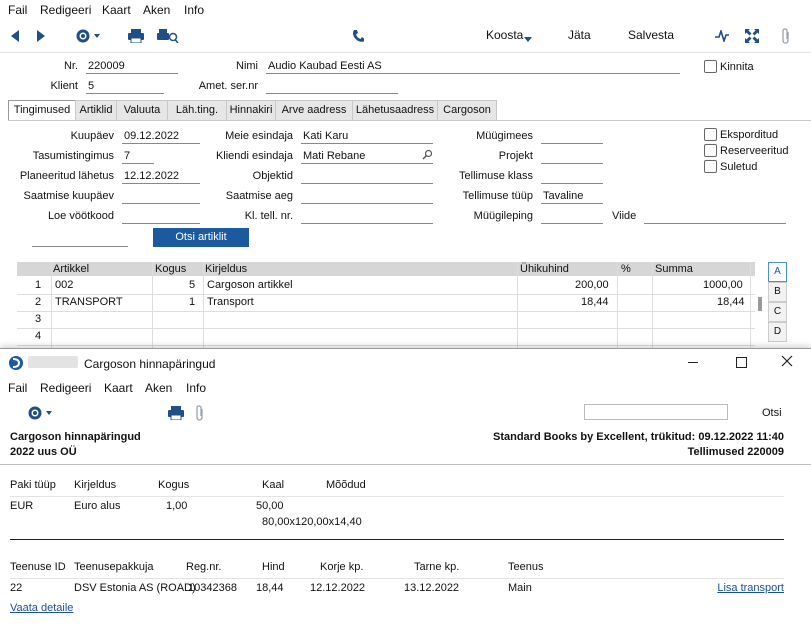  What do you see at coordinates (158, 388) in the screenshot?
I see `popup-menu-aken: Aken` at bounding box center [158, 388].